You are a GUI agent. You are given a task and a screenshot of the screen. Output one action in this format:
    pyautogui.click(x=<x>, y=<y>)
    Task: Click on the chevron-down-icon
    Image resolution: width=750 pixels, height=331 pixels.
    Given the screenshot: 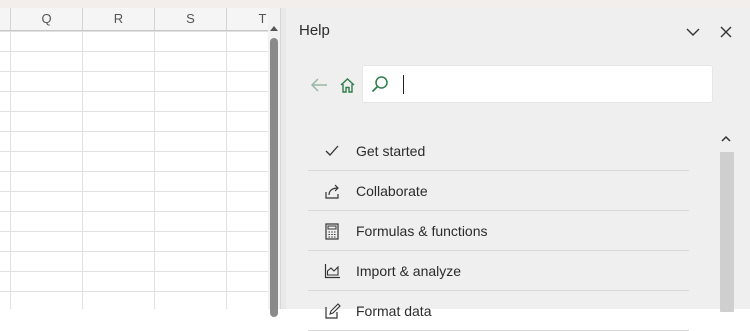 What is the action you would take?
    pyautogui.click(x=693, y=32)
    